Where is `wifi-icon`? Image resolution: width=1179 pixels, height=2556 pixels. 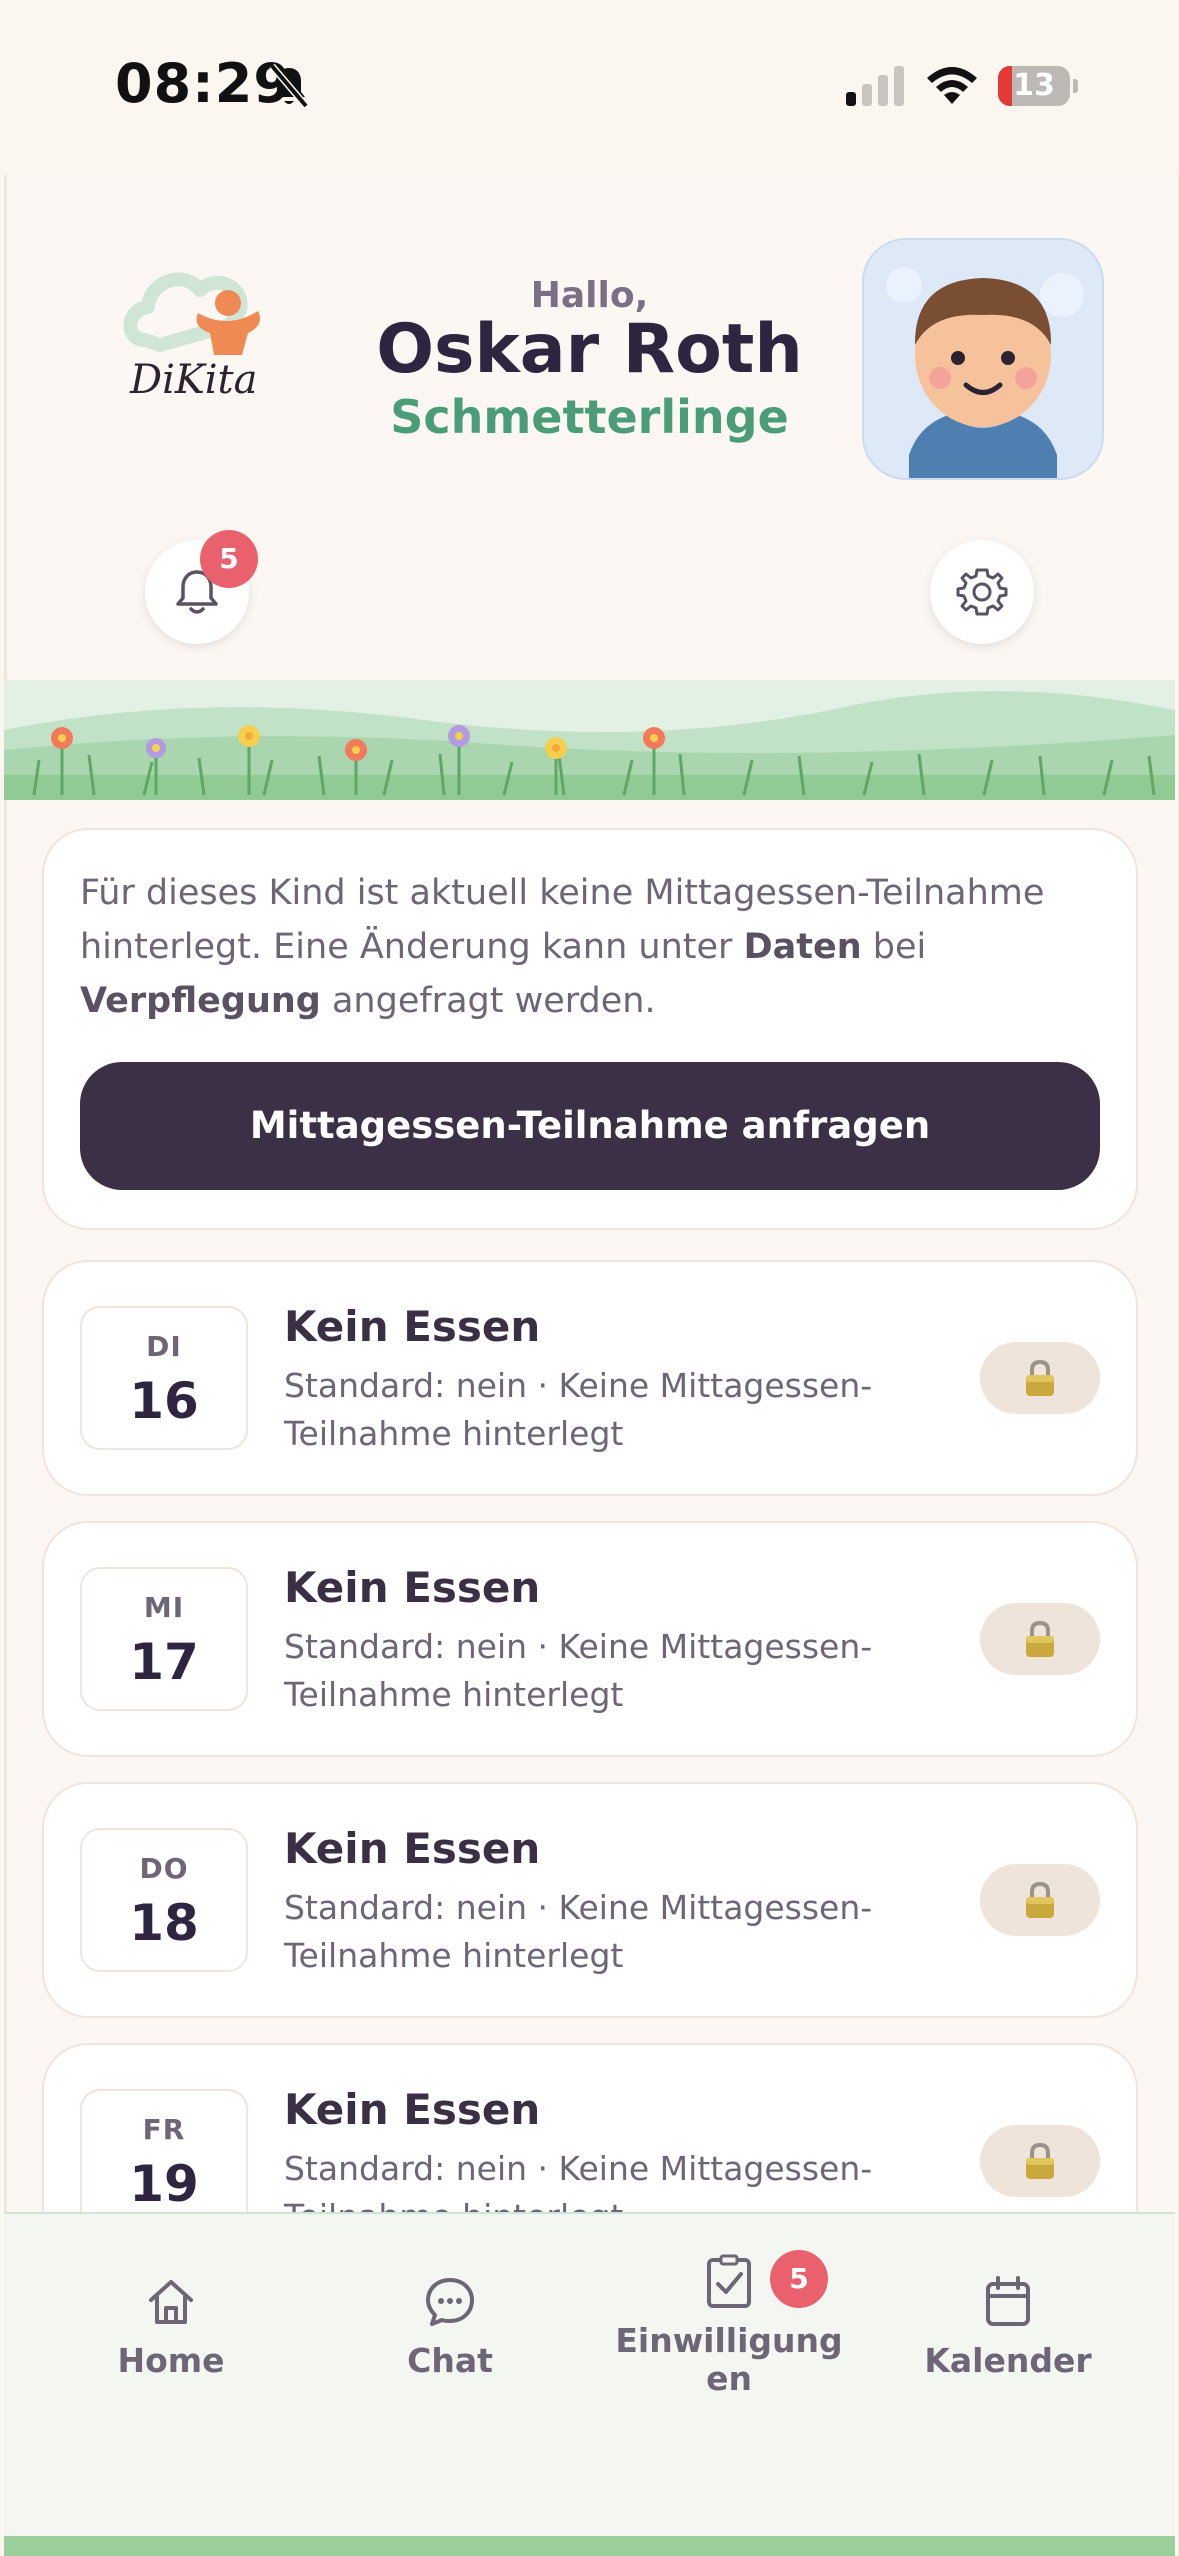 wifi-icon is located at coordinates (952, 85).